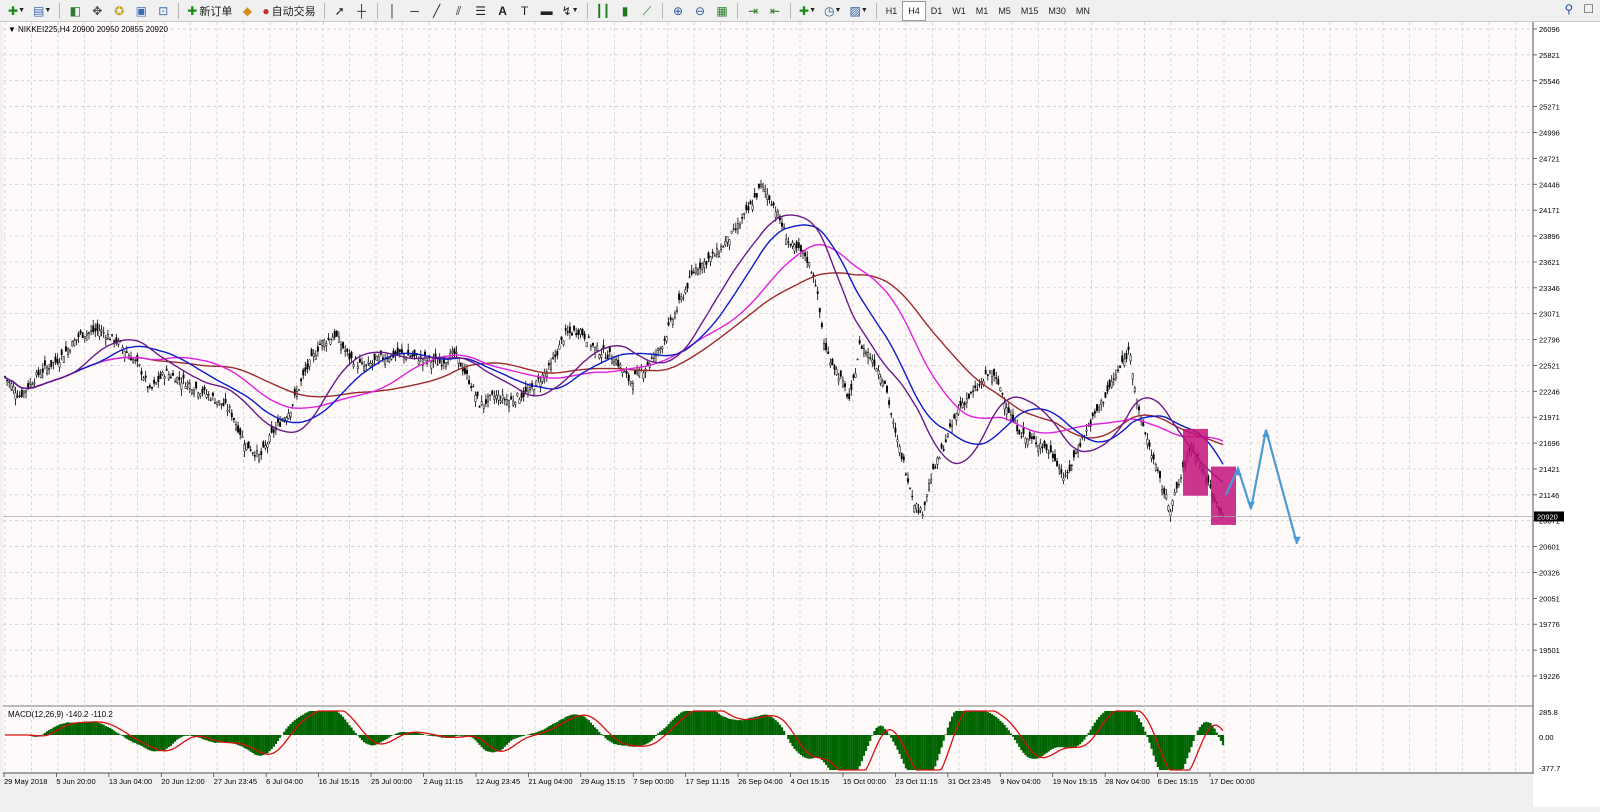 This screenshot has width=1600, height=812. Describe the element at coordinates (570, 11) in the screenshot. I see `arrows-tool: ↯ ▼` at that location.